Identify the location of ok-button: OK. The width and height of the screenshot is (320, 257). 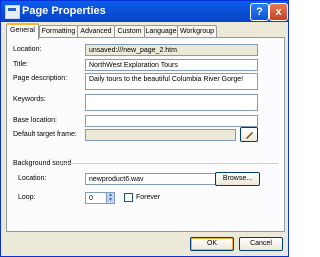
(212, 244).